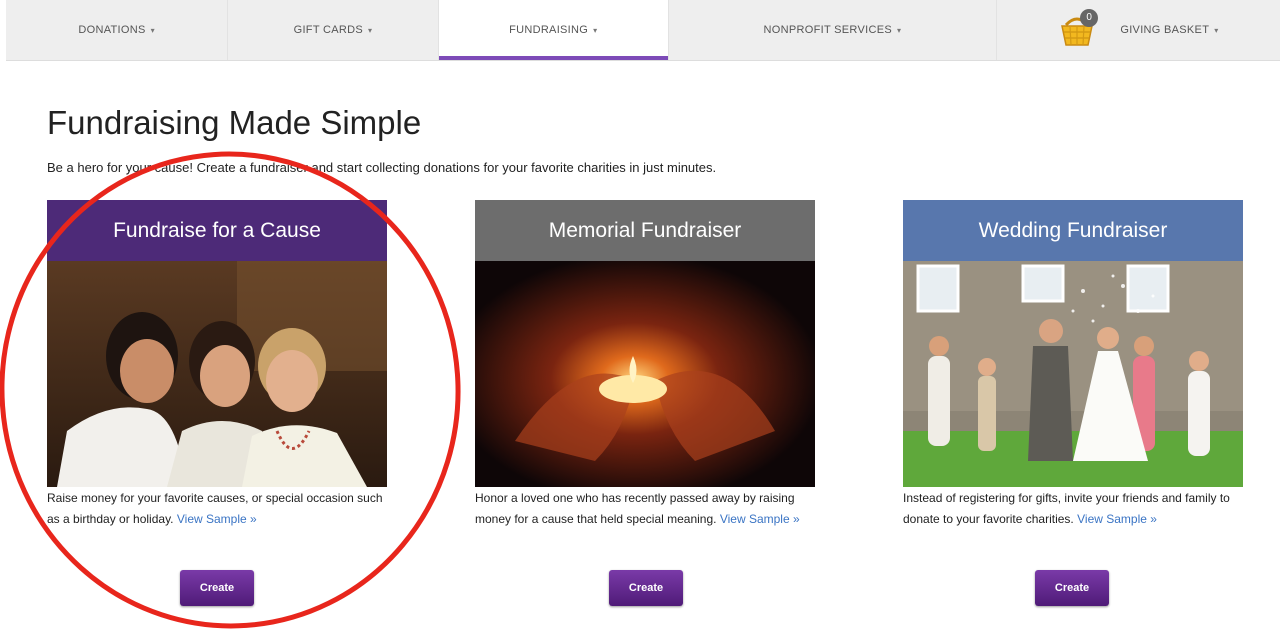 This screenshot has height=632, width=1284. I want to click on card-title: Wedding Fundraiser, so click(1073, 230).